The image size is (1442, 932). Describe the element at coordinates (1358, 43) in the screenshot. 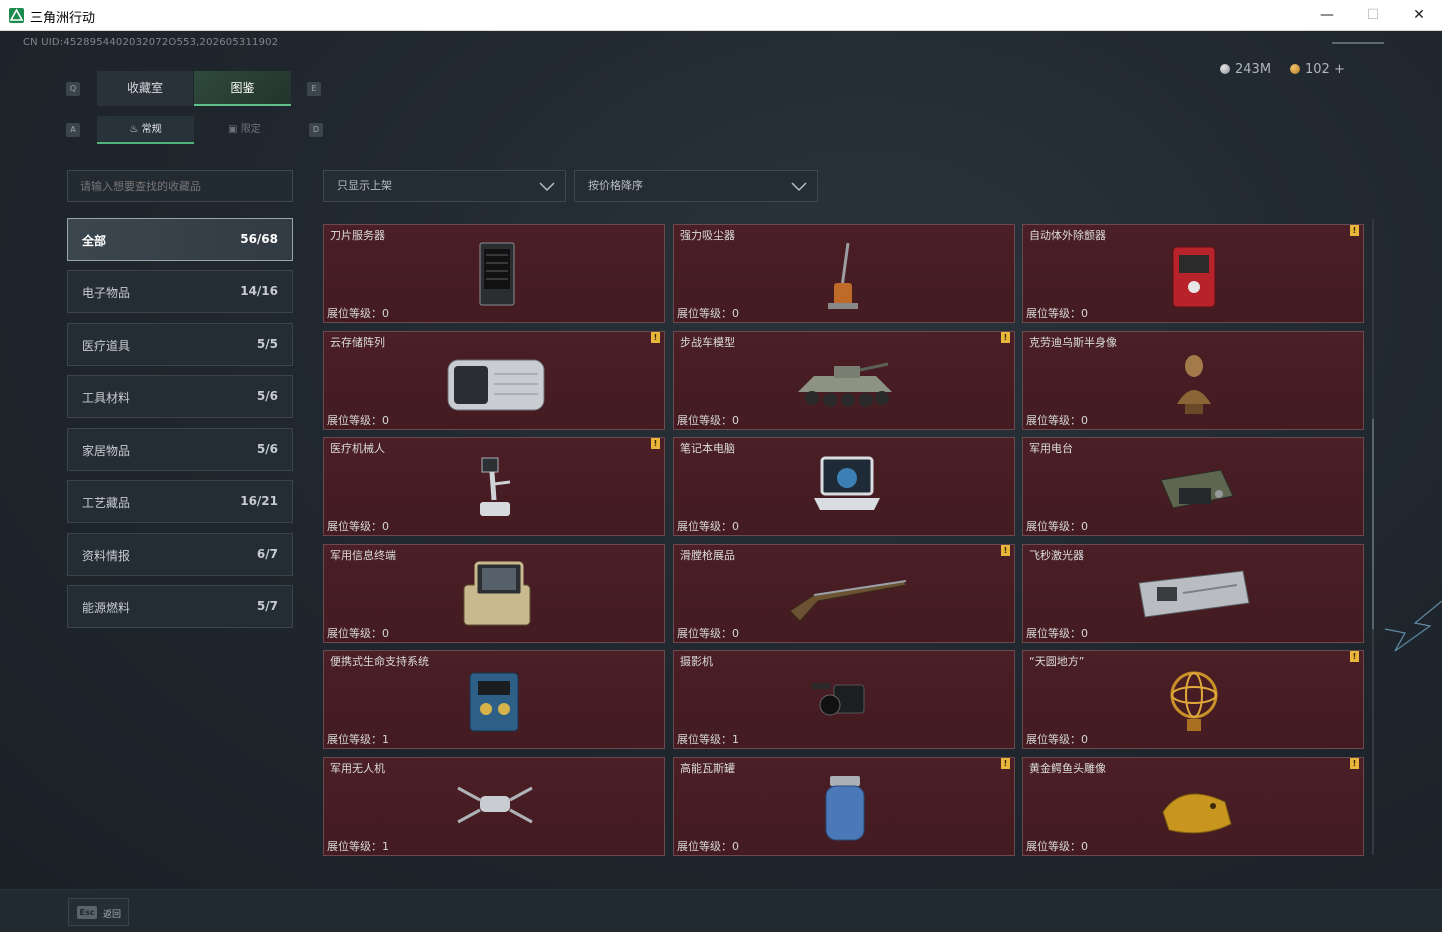

I see `top-divider` at that location.